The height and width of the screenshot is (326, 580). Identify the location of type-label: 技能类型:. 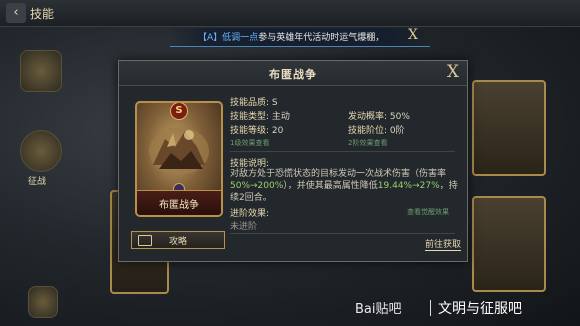
(250, 117).